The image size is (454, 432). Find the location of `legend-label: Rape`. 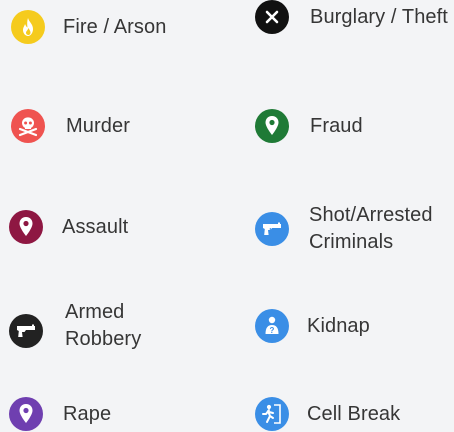

legend-label: Rape is located at coordinates (87, 413).